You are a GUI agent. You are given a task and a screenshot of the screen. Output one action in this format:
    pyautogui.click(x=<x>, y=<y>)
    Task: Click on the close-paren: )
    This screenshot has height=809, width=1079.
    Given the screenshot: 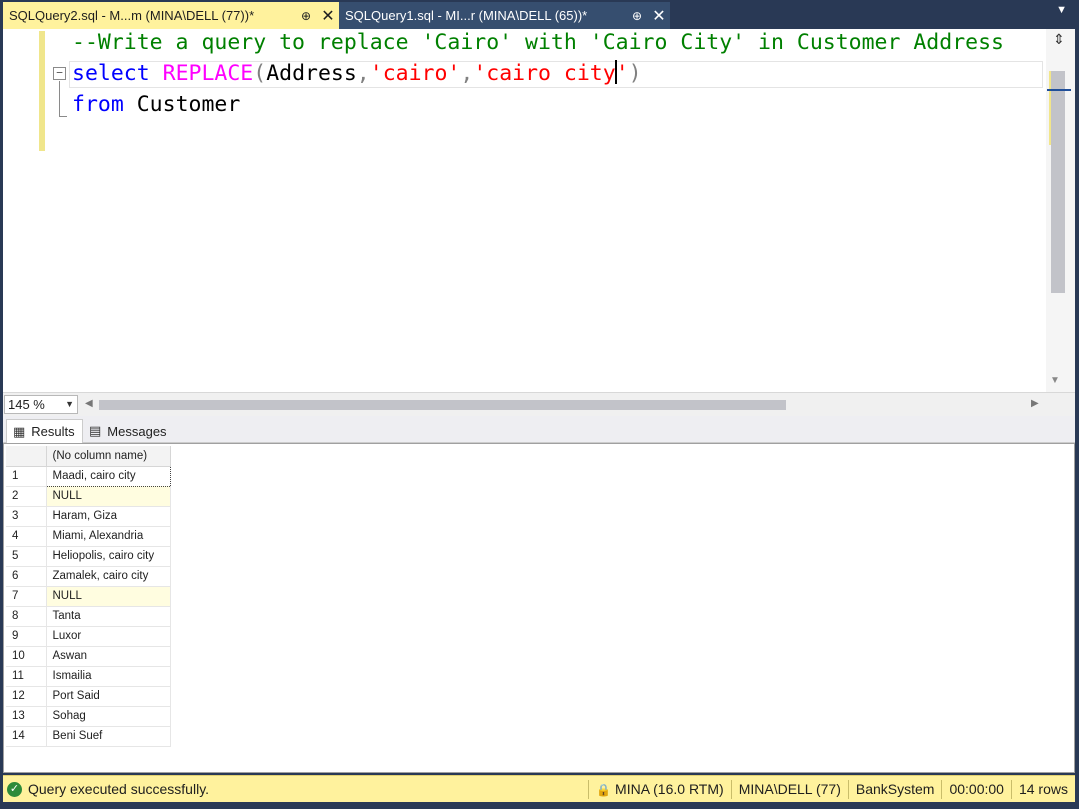 What is the action you would take?
    pyautogui.click(x=635, y=73)
    